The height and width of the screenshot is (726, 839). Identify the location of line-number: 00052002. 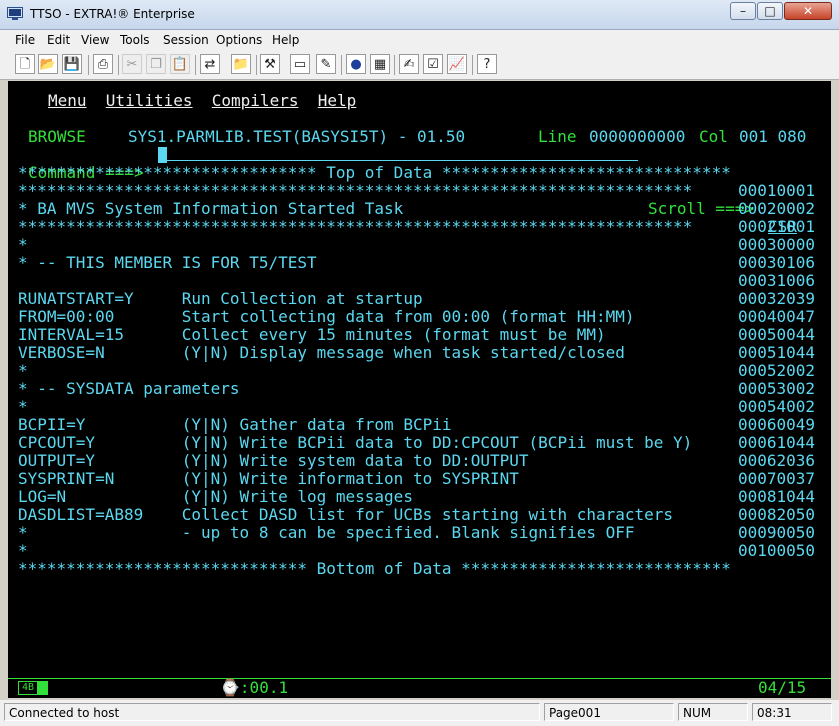
(777, 370).